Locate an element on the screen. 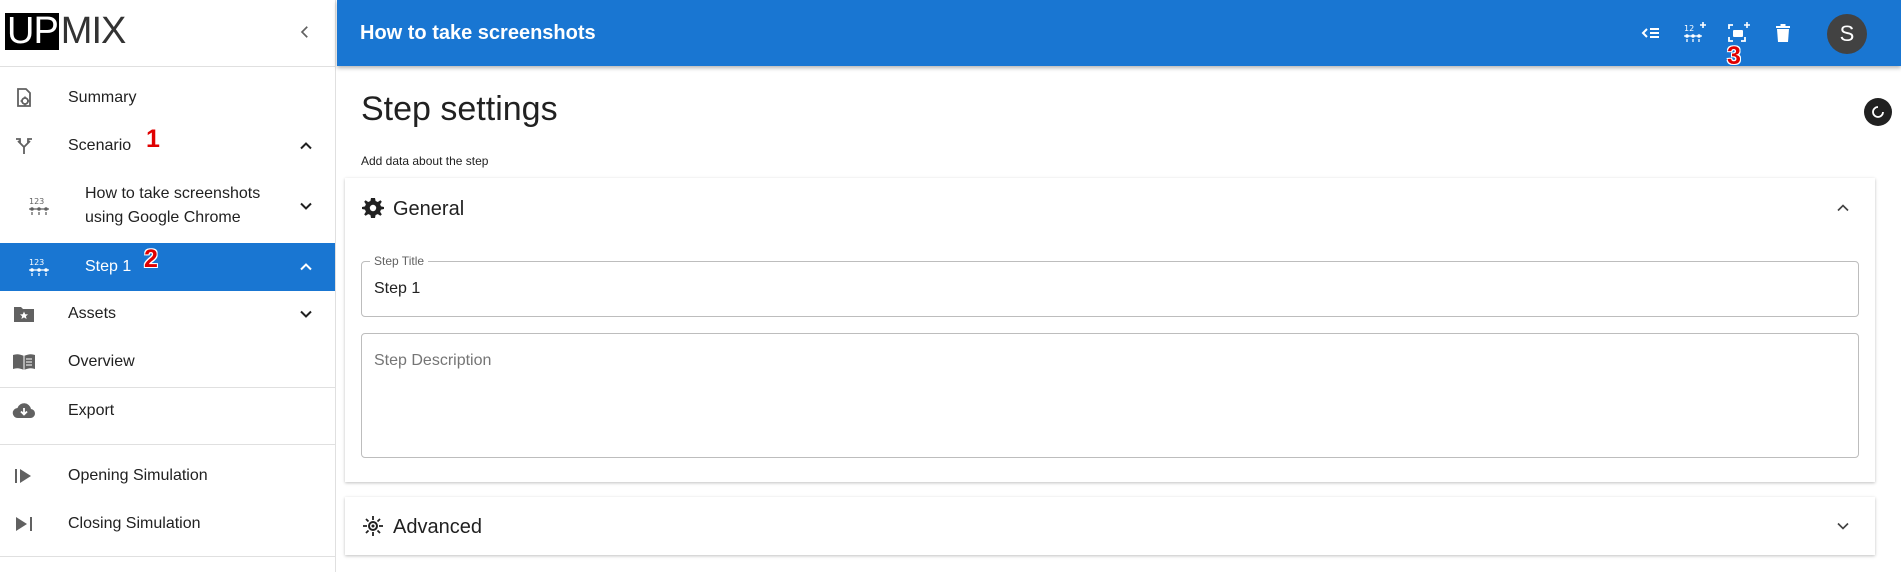 The height and width of the screenshot is (572, 1901). gear-icon is located at coordinates (373, 208).